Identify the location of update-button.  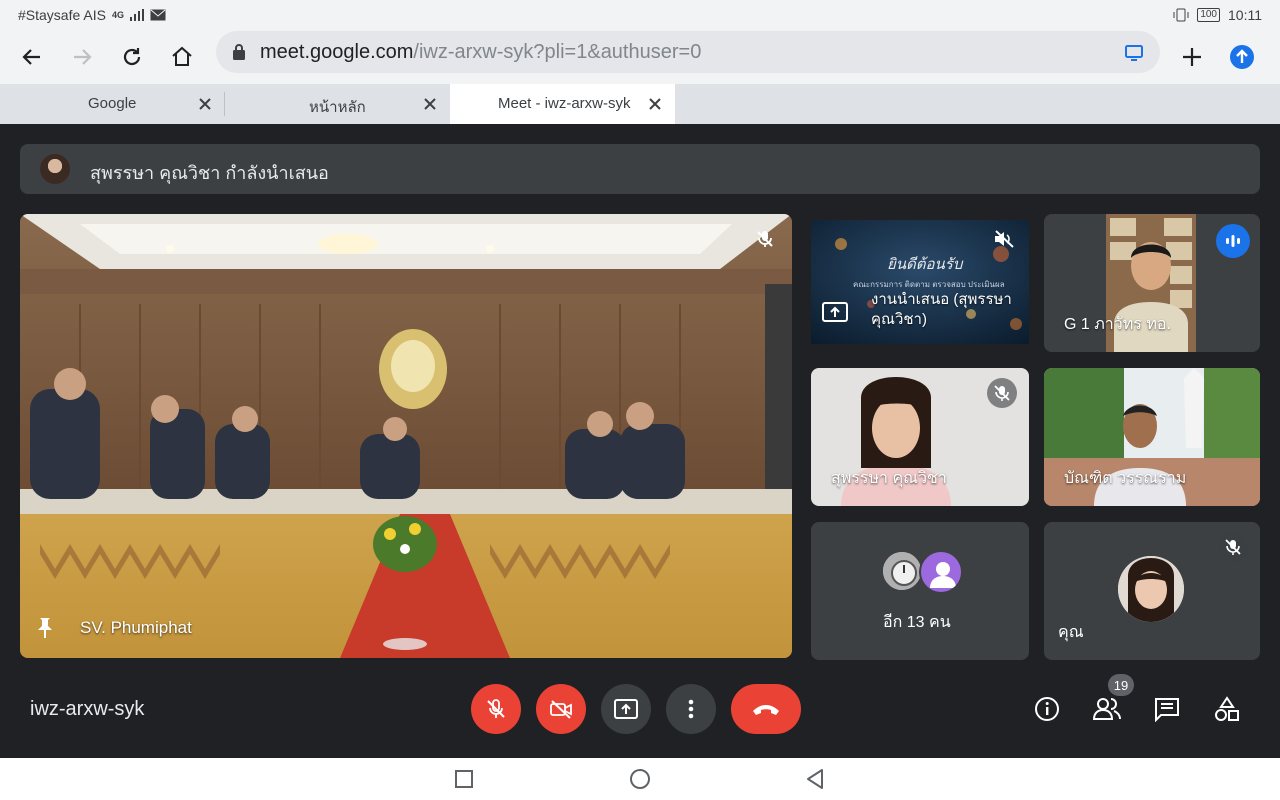
(1242, 57).